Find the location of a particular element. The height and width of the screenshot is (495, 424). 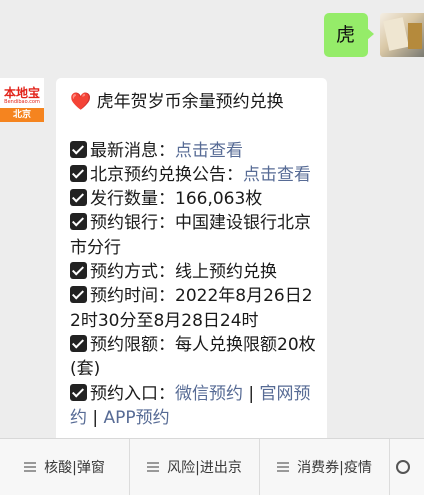

keyboard-toggle-button is located at coordinates (407, 467).